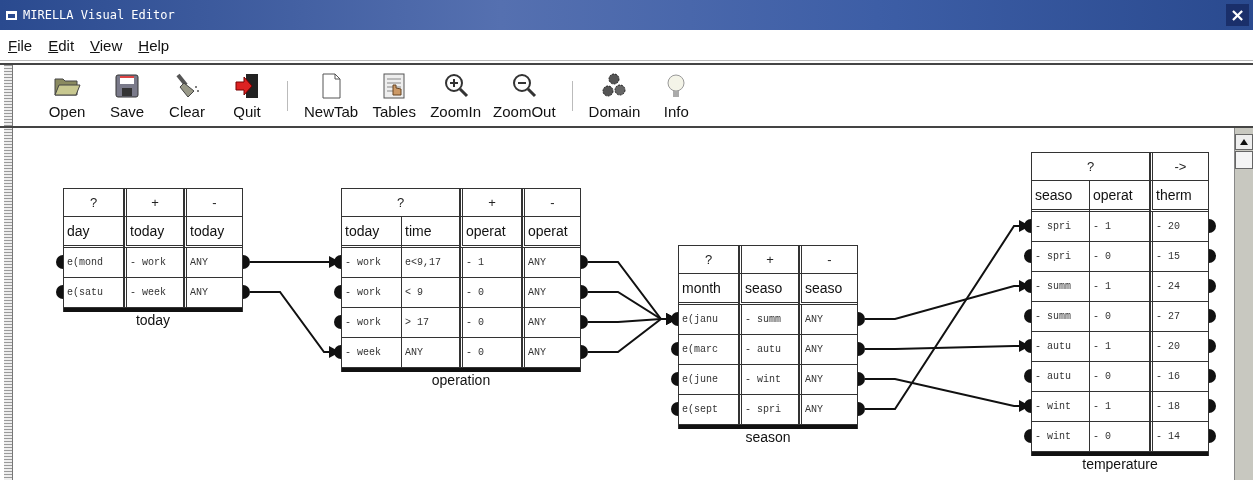  What do you see at coordinates (524, 95) in the screenshot?
I see `toolbar-button: ZoomOut` at bounding box center [524, 95].